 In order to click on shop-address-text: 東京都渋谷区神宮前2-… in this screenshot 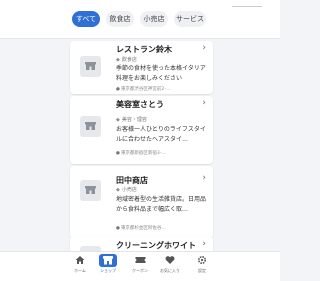, I will do `click(145, 89)`.